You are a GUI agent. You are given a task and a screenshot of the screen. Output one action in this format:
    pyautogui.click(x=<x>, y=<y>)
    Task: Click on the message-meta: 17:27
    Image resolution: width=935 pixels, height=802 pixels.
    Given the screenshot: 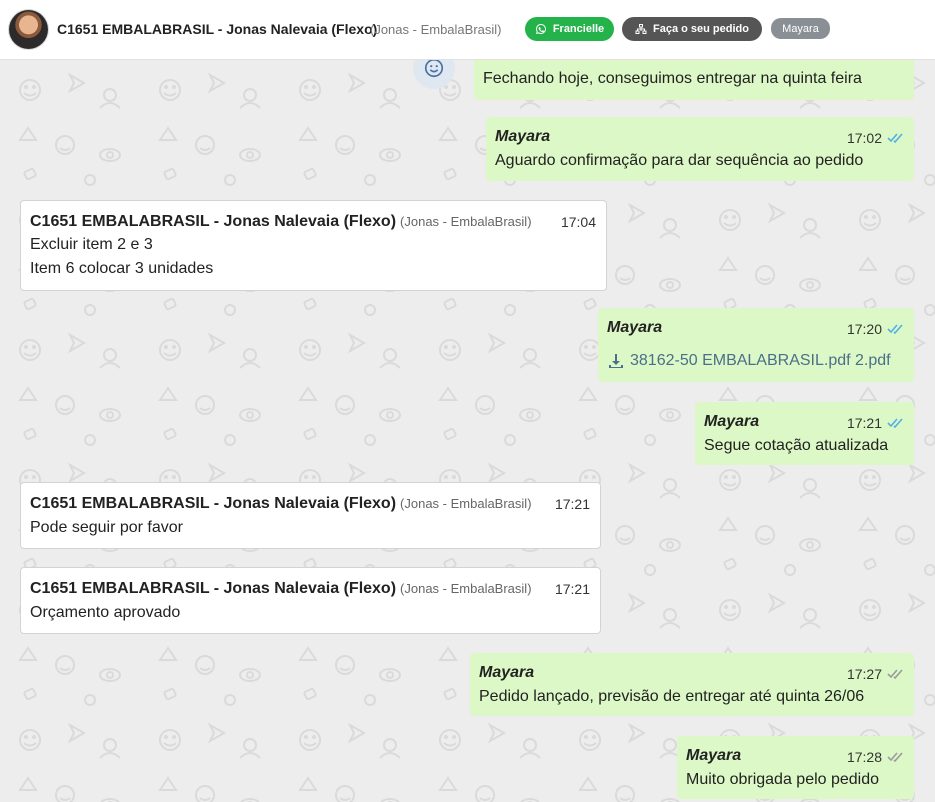 What is the action you would take?
    pyautogui.click(x=876, y=674)
    